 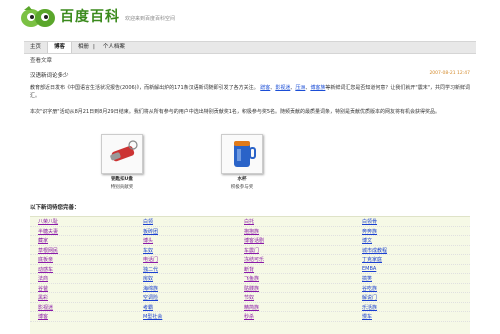 I want to click on topic-link: 博客, so click(x=43, y=316).